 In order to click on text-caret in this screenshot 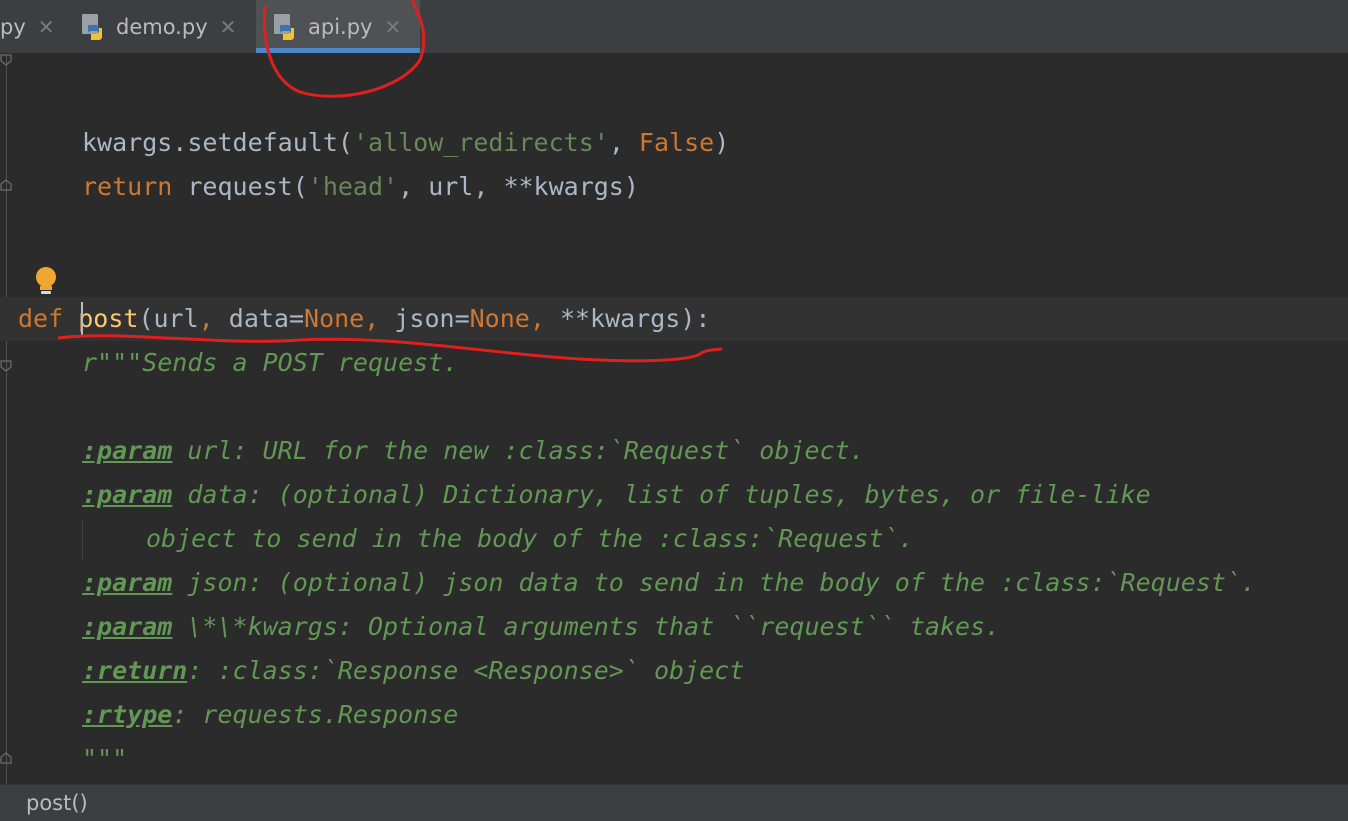, I will do `click(82, 319)`.